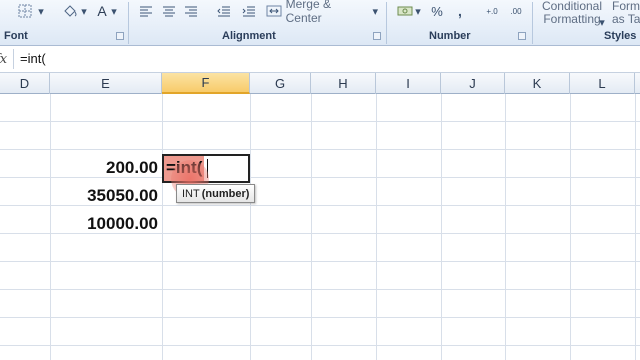 The image size is (640, 360). I want to click on borders-button, so click(25, 11).